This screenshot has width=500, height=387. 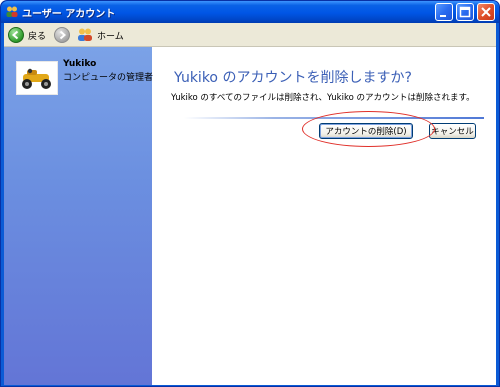 I want to click on back-arrow-icon, so click(x=16, y=35).